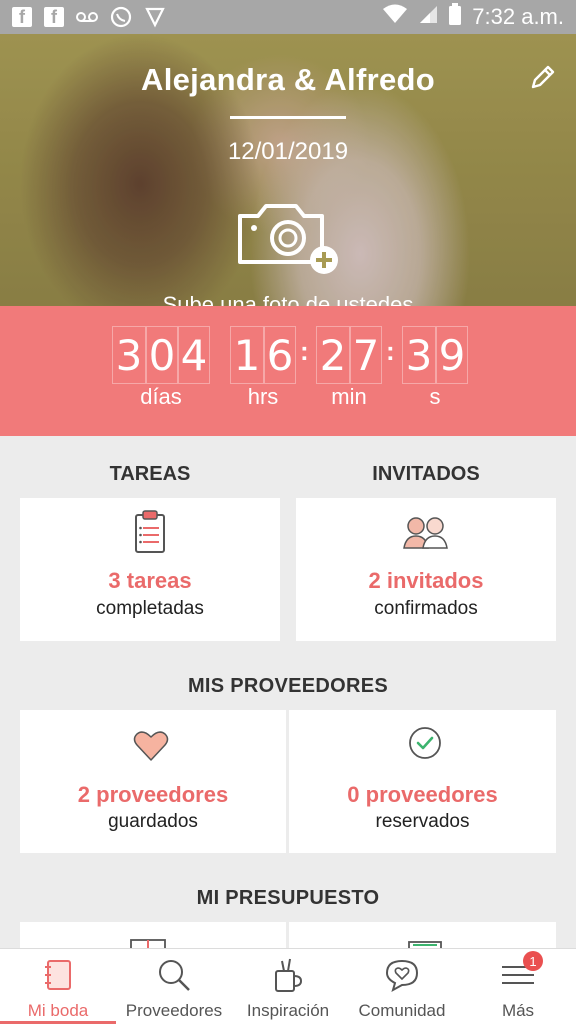 The image size is (576, 1024). Describe the element at coordinates (150, 580) in the screenshot. I see `tasks-count: 3 tareas` at that location.